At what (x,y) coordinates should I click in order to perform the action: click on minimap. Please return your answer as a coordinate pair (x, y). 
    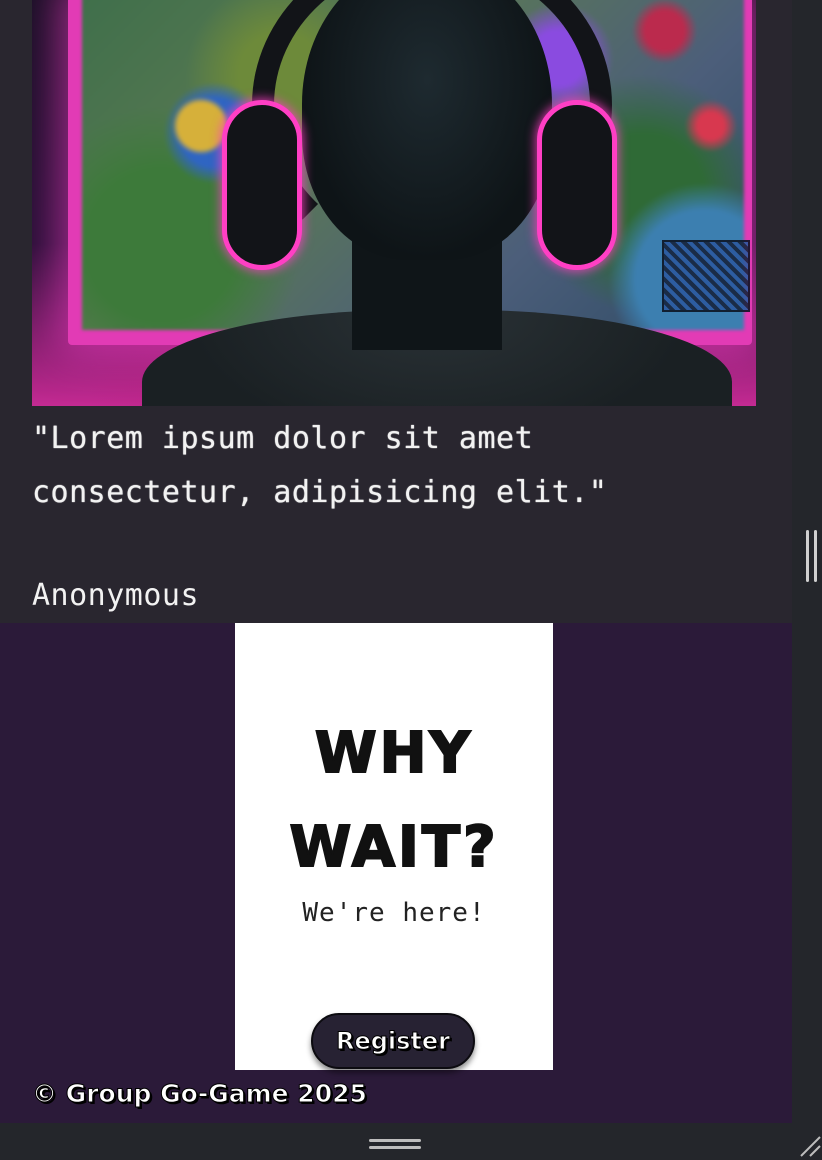
    Looking at the image, I should click on (706, 276).